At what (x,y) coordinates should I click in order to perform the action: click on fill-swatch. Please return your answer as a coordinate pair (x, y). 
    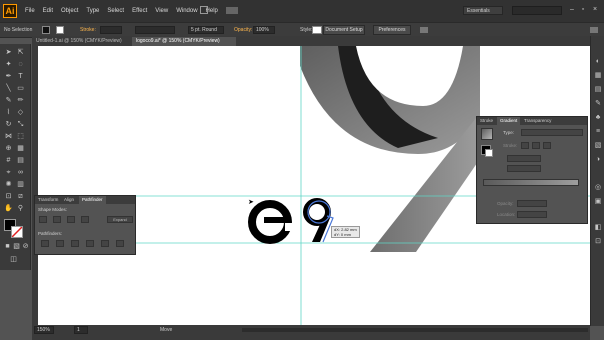
    Looking at the image, I should click on (46, 30).